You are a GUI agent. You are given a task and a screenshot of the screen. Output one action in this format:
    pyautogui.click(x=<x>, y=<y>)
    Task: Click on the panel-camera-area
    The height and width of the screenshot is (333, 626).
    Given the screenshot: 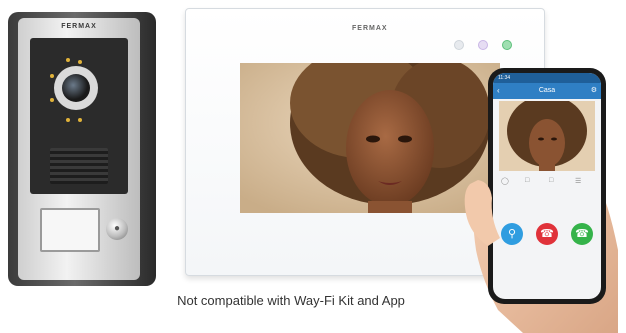 What is the action you would take?
    pyautogui.click(x=79, y=116)
    